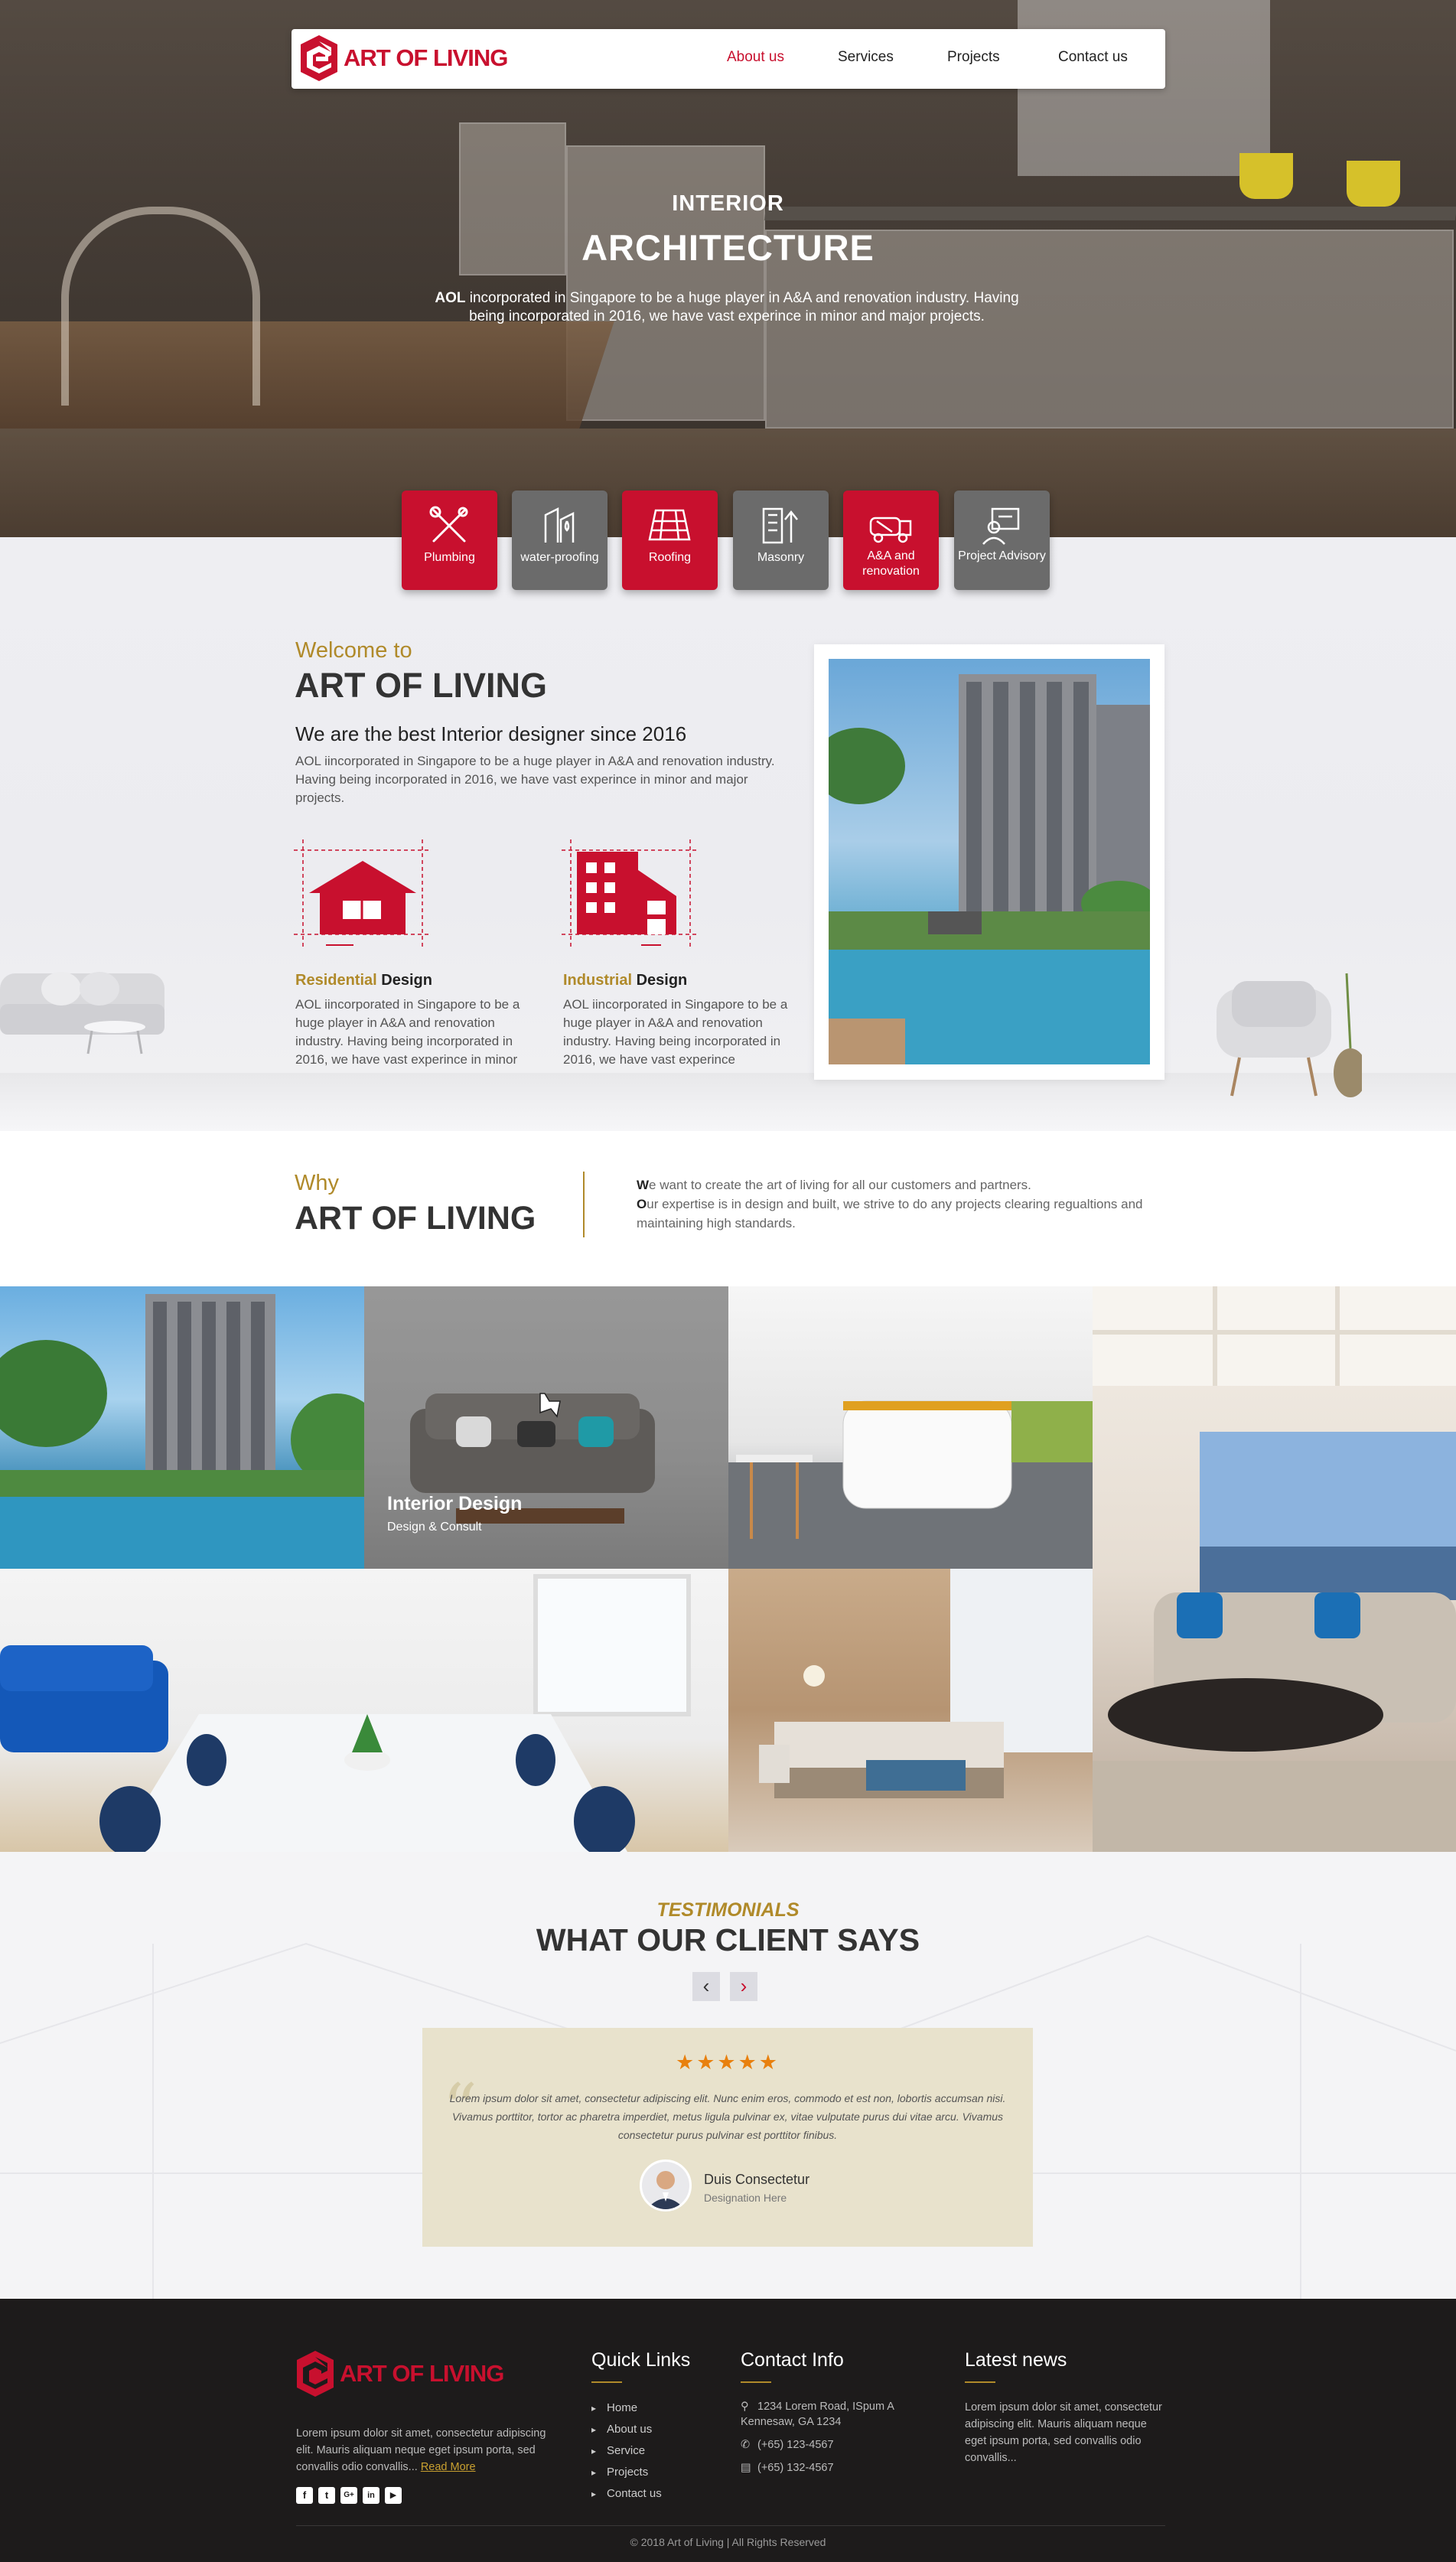 The height and width of the screenshot is (2562, 1456). I want to click on footer-phone-text: (+65) 123-4567, so click(795, 2445).